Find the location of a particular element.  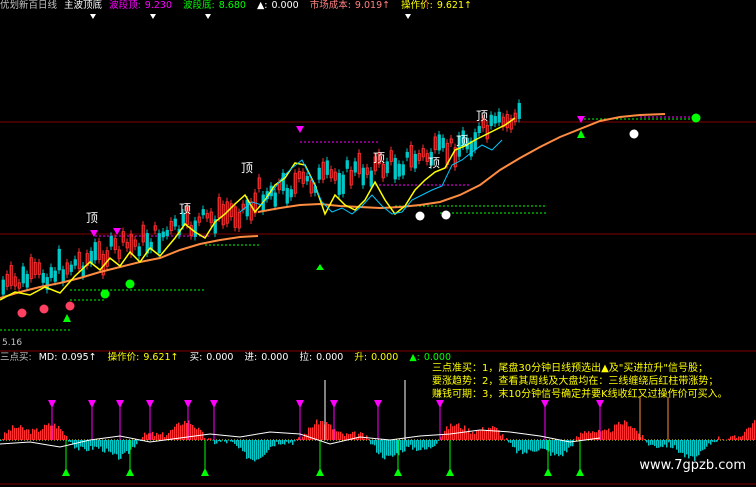

price-scale-tag: 5.16 is located at coordinates (12, 343).